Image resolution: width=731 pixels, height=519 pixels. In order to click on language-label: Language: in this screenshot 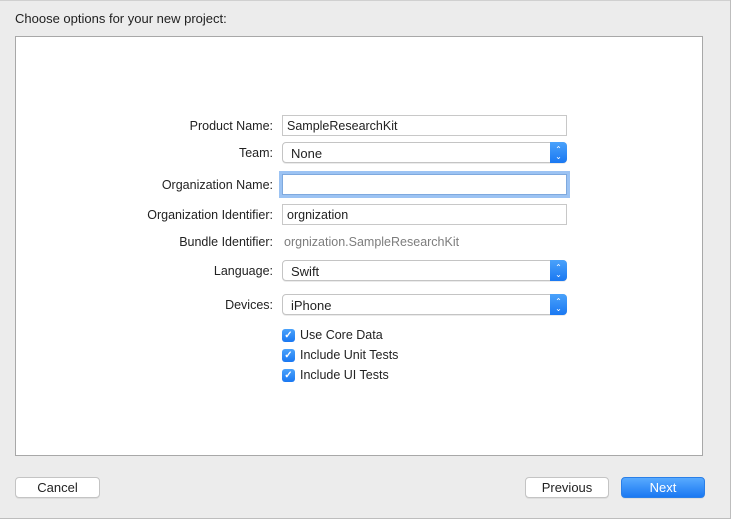, I will do `click(243, 271)`.